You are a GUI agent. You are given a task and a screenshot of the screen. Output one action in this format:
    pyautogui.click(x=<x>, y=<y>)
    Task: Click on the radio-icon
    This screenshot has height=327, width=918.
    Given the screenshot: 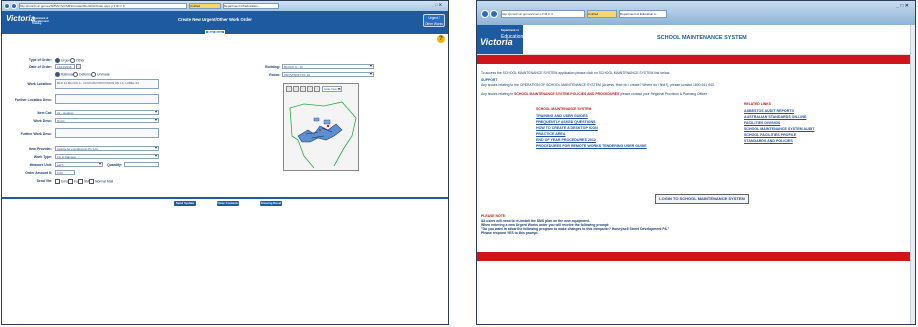 What is the action you would take?
    pyautogui.click(x=57, y=60)
    